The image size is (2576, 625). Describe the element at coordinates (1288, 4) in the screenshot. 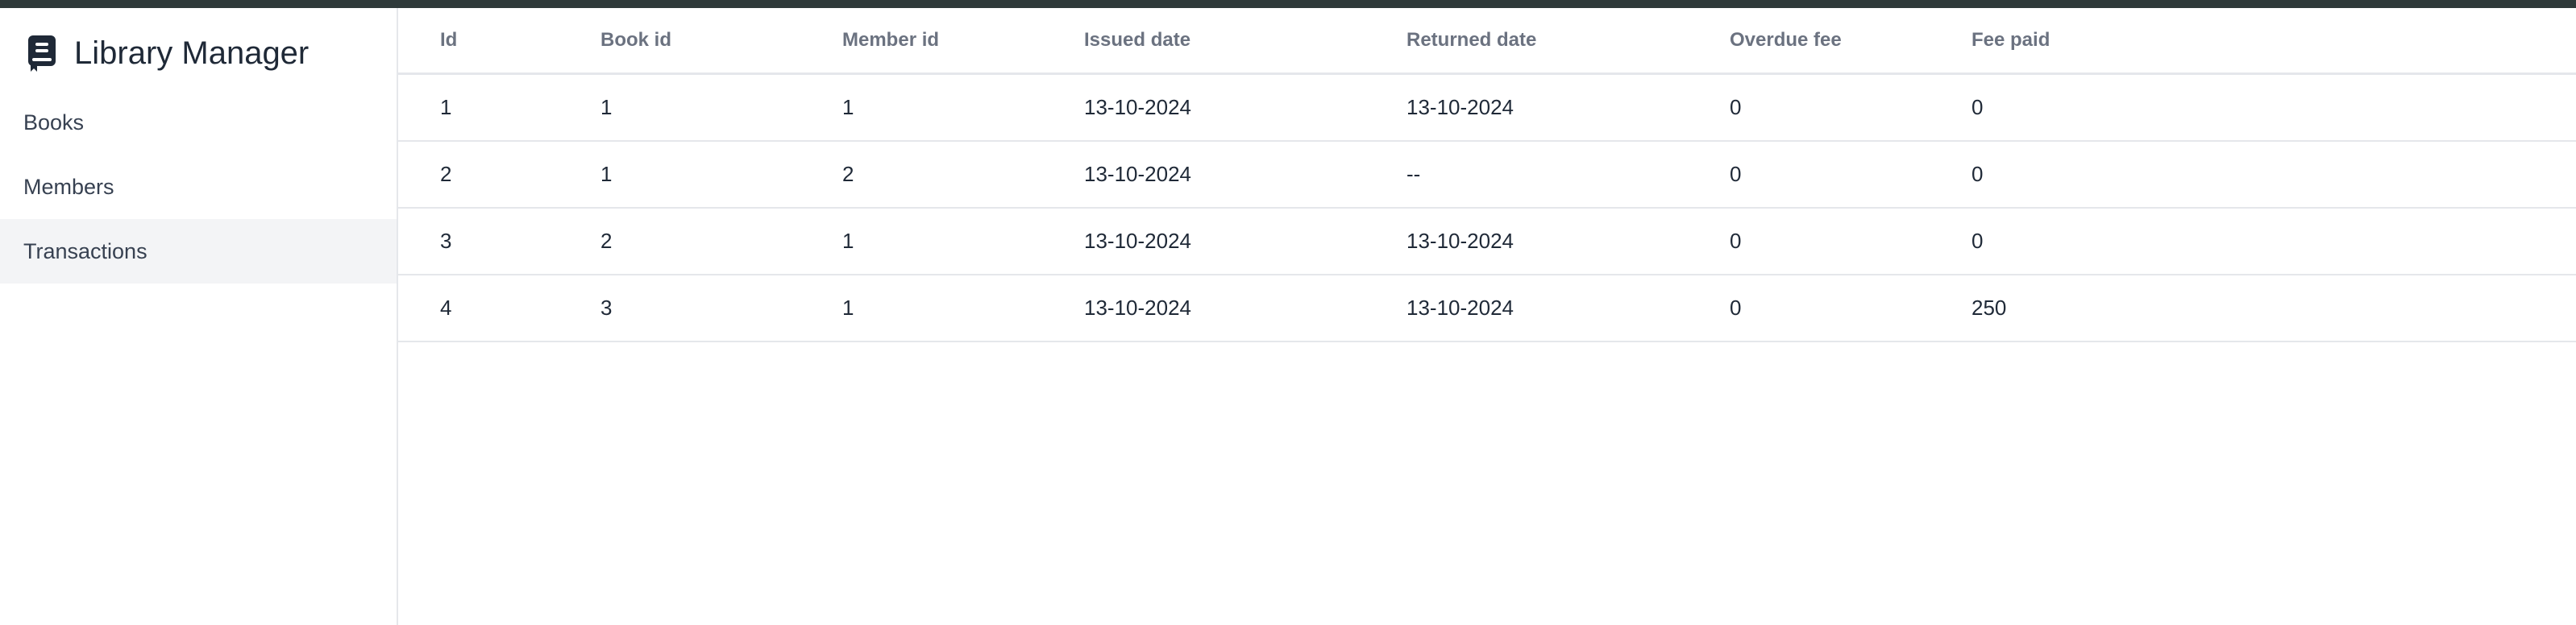

I see `top-bar` at that location.